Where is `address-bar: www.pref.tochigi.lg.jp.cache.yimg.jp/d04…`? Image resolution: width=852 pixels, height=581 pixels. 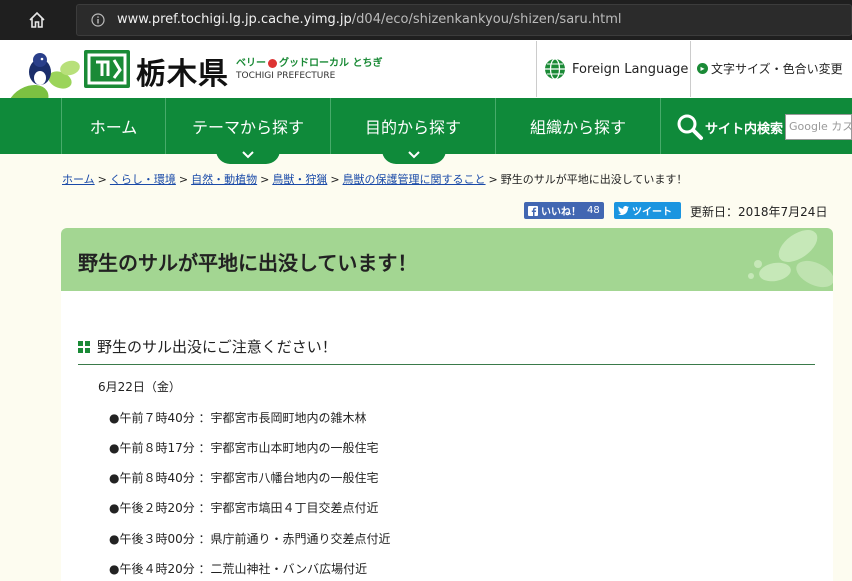
address-bar: www.pref.tochigi.lg.jp.cache.yimg.jp/d04… is located at coordinates (464, 20).